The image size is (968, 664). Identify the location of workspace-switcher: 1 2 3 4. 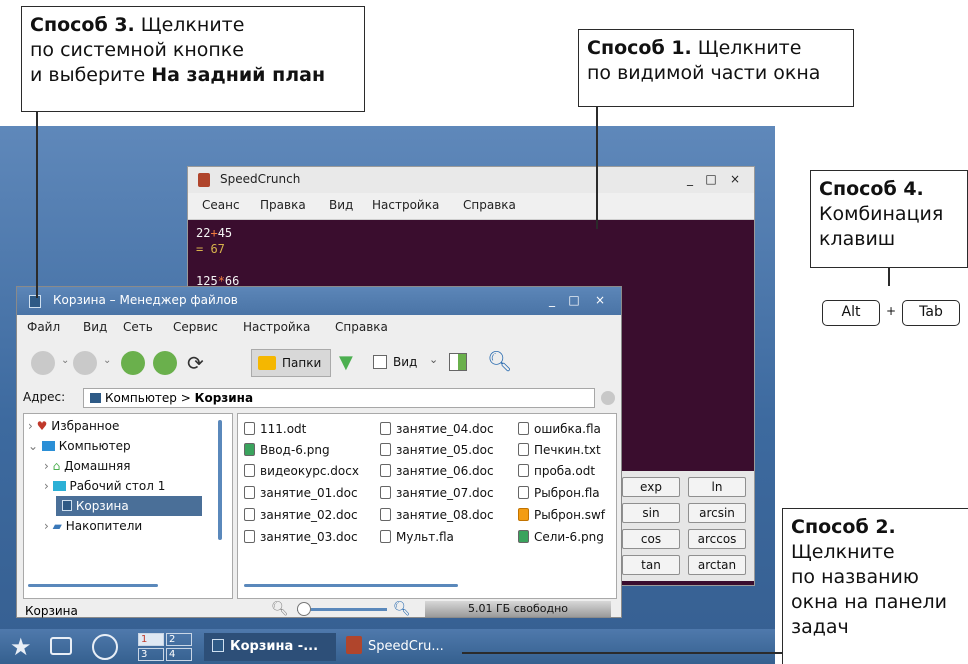
(166, 647).